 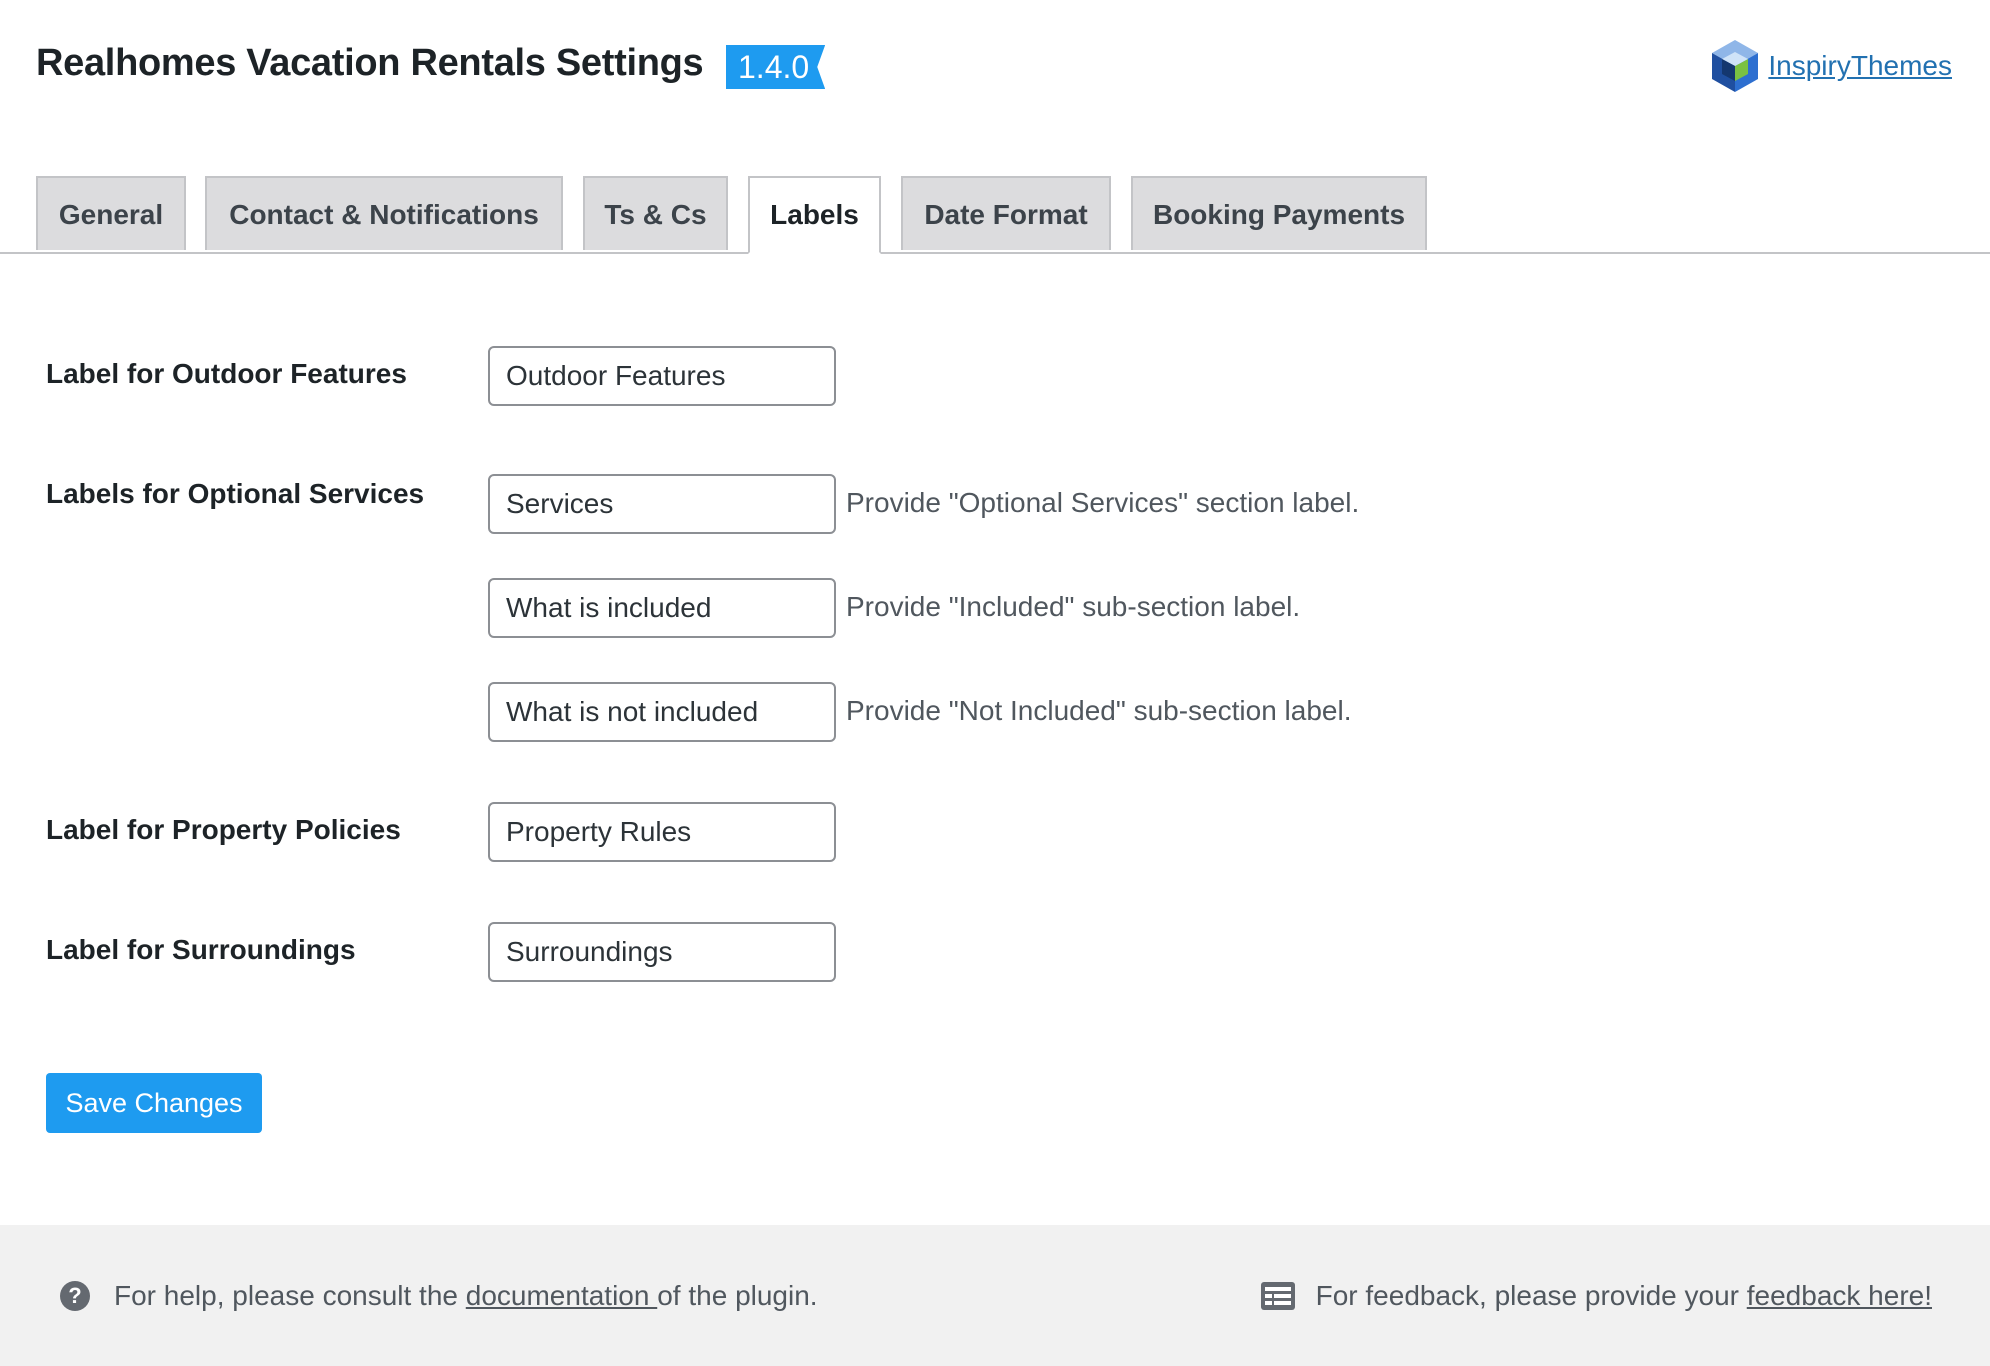 I want to click on feedback-prefix: For feedback, please provide your, so click(x=1527, y=1295).